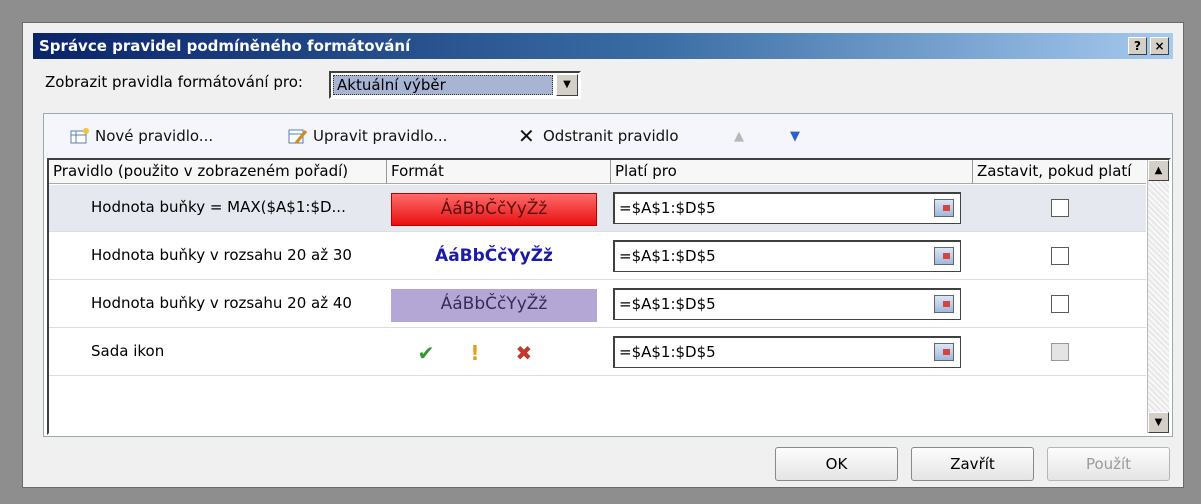  What do you see at coordinates (972, 464) in the screenshot?
I see `close-button: Zavřít` at bounding box center [972, 464].